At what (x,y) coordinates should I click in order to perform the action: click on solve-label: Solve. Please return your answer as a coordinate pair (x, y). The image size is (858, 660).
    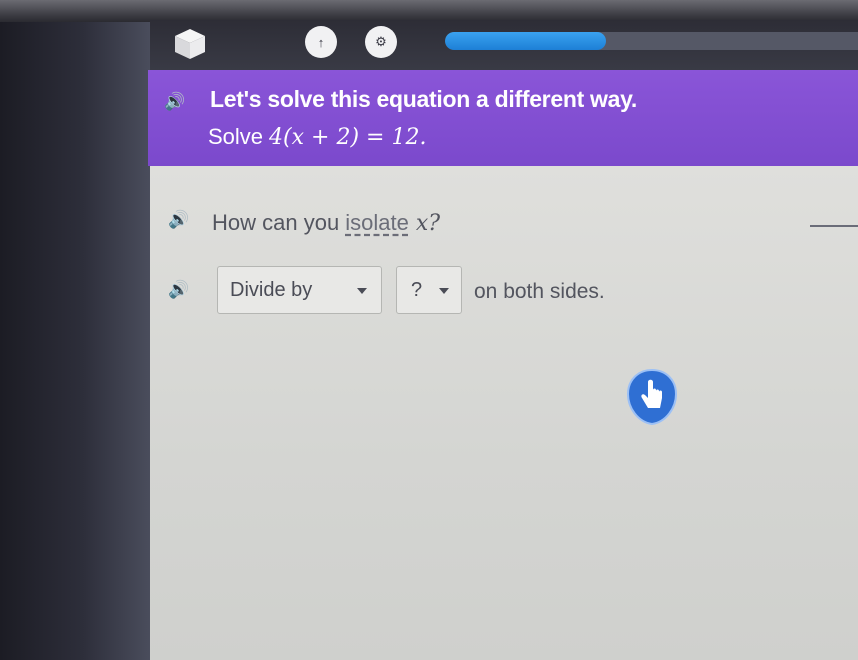
    Looking at the image, I should click on (236, 136).